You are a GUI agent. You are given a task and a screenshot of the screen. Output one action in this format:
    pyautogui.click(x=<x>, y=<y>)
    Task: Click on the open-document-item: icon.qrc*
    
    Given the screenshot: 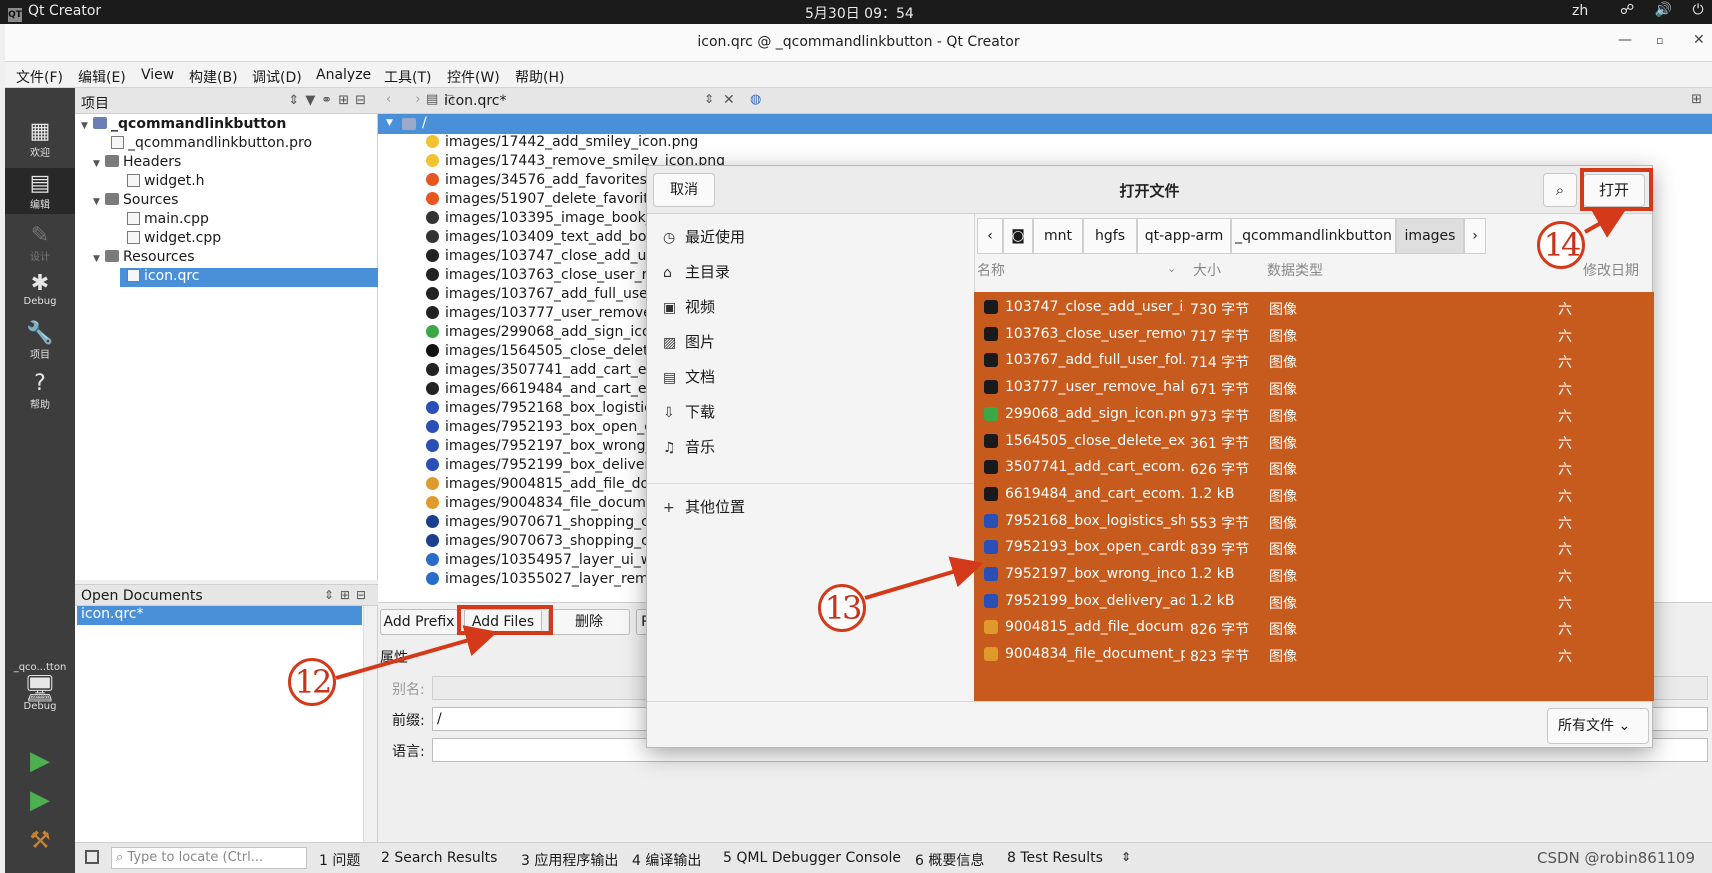 What is the action you would take?
    pyautogui.click(x=219, y=615)
    